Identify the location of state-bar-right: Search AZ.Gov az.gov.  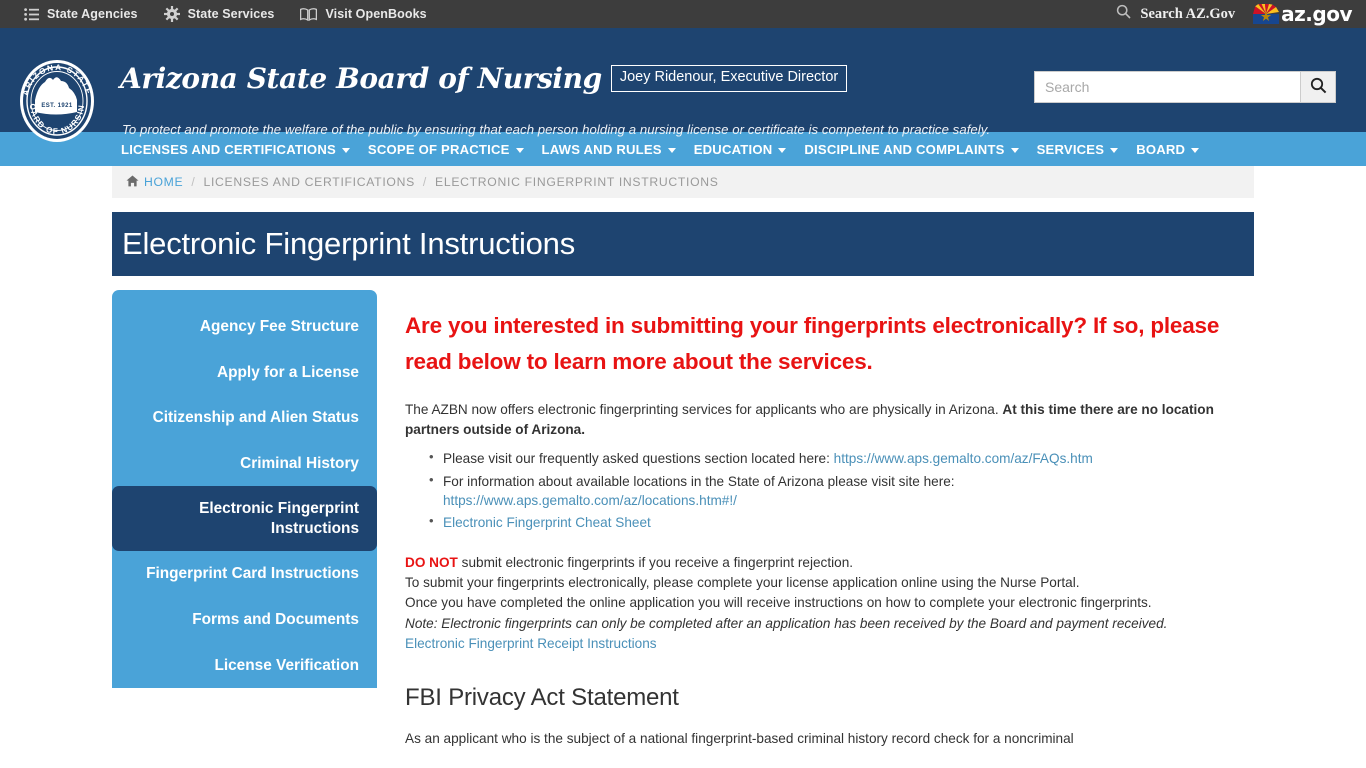
(1234, 14).